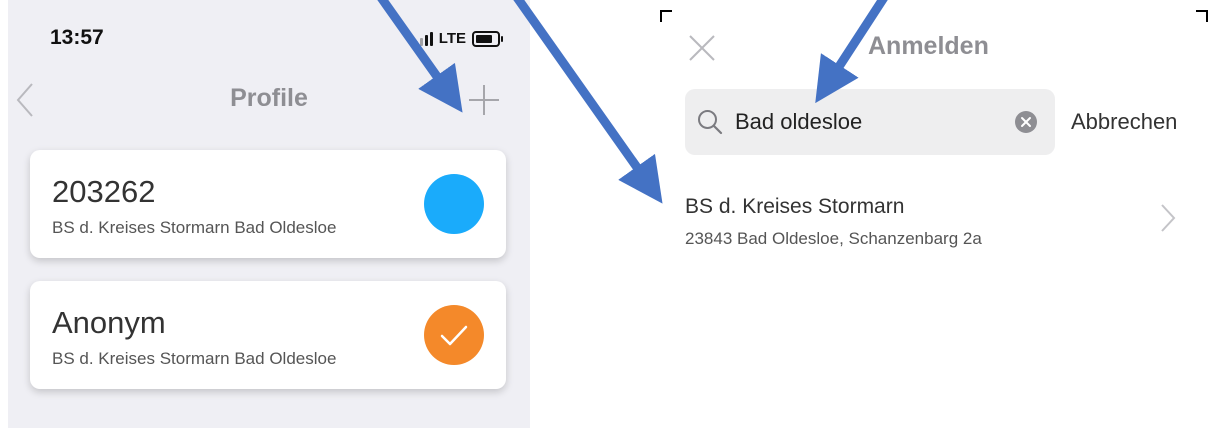 The height and width of the screenshot is (428, 1208). What do you see at coordinates (833, 238) in the screenshot?
I see `result-subtitle: 23843 Bad Oldesloe, Schanzenbarg 2a` at bounding box center [833, 238].